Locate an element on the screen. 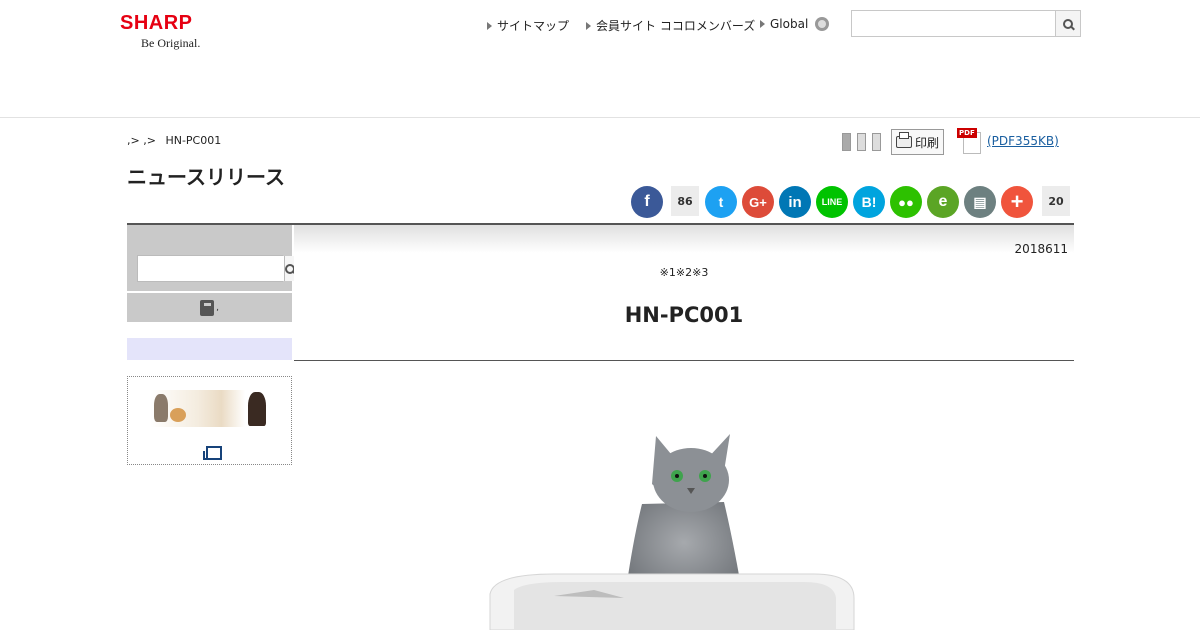 The width and height of the screenshot is (1200, 630). site-search-input is located at coordinates (953, 23).